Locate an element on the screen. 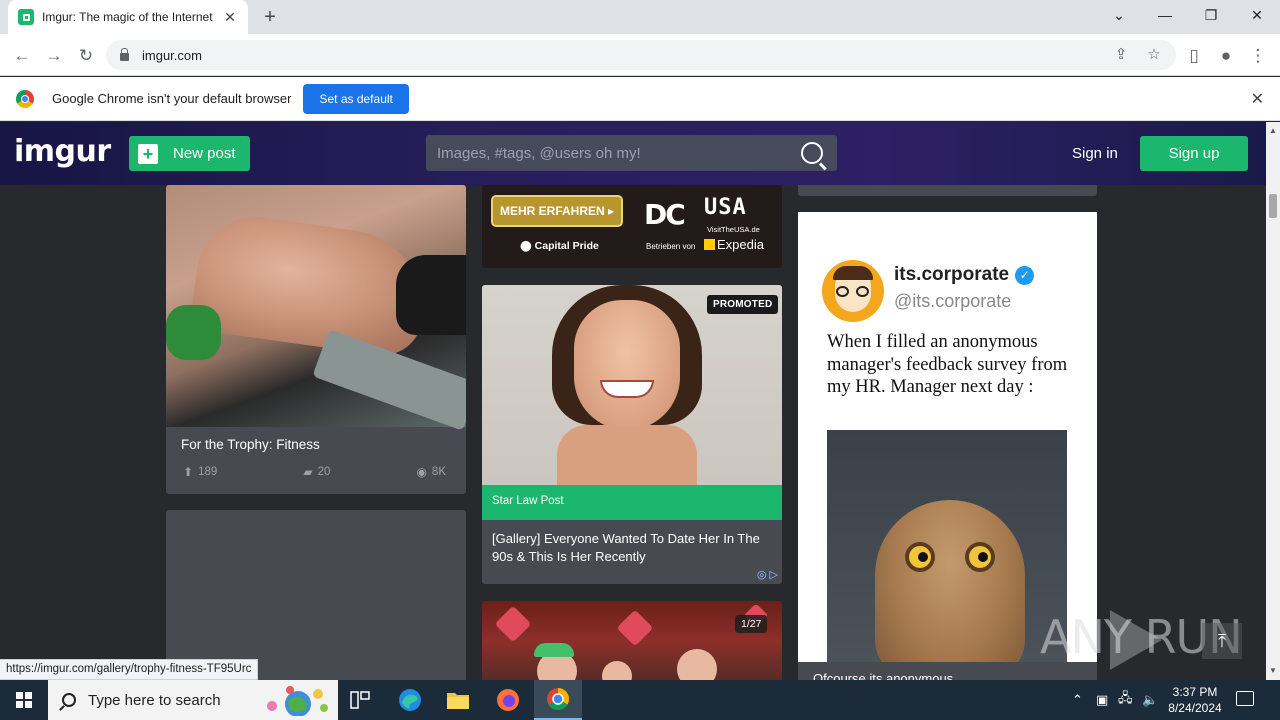 This screenshot has width=1280, height=720. browser-toolbar: ← → ↻ imgur.com ⇪ ☆ ▯ ● ⋮ is located at coordinates (640, 55).